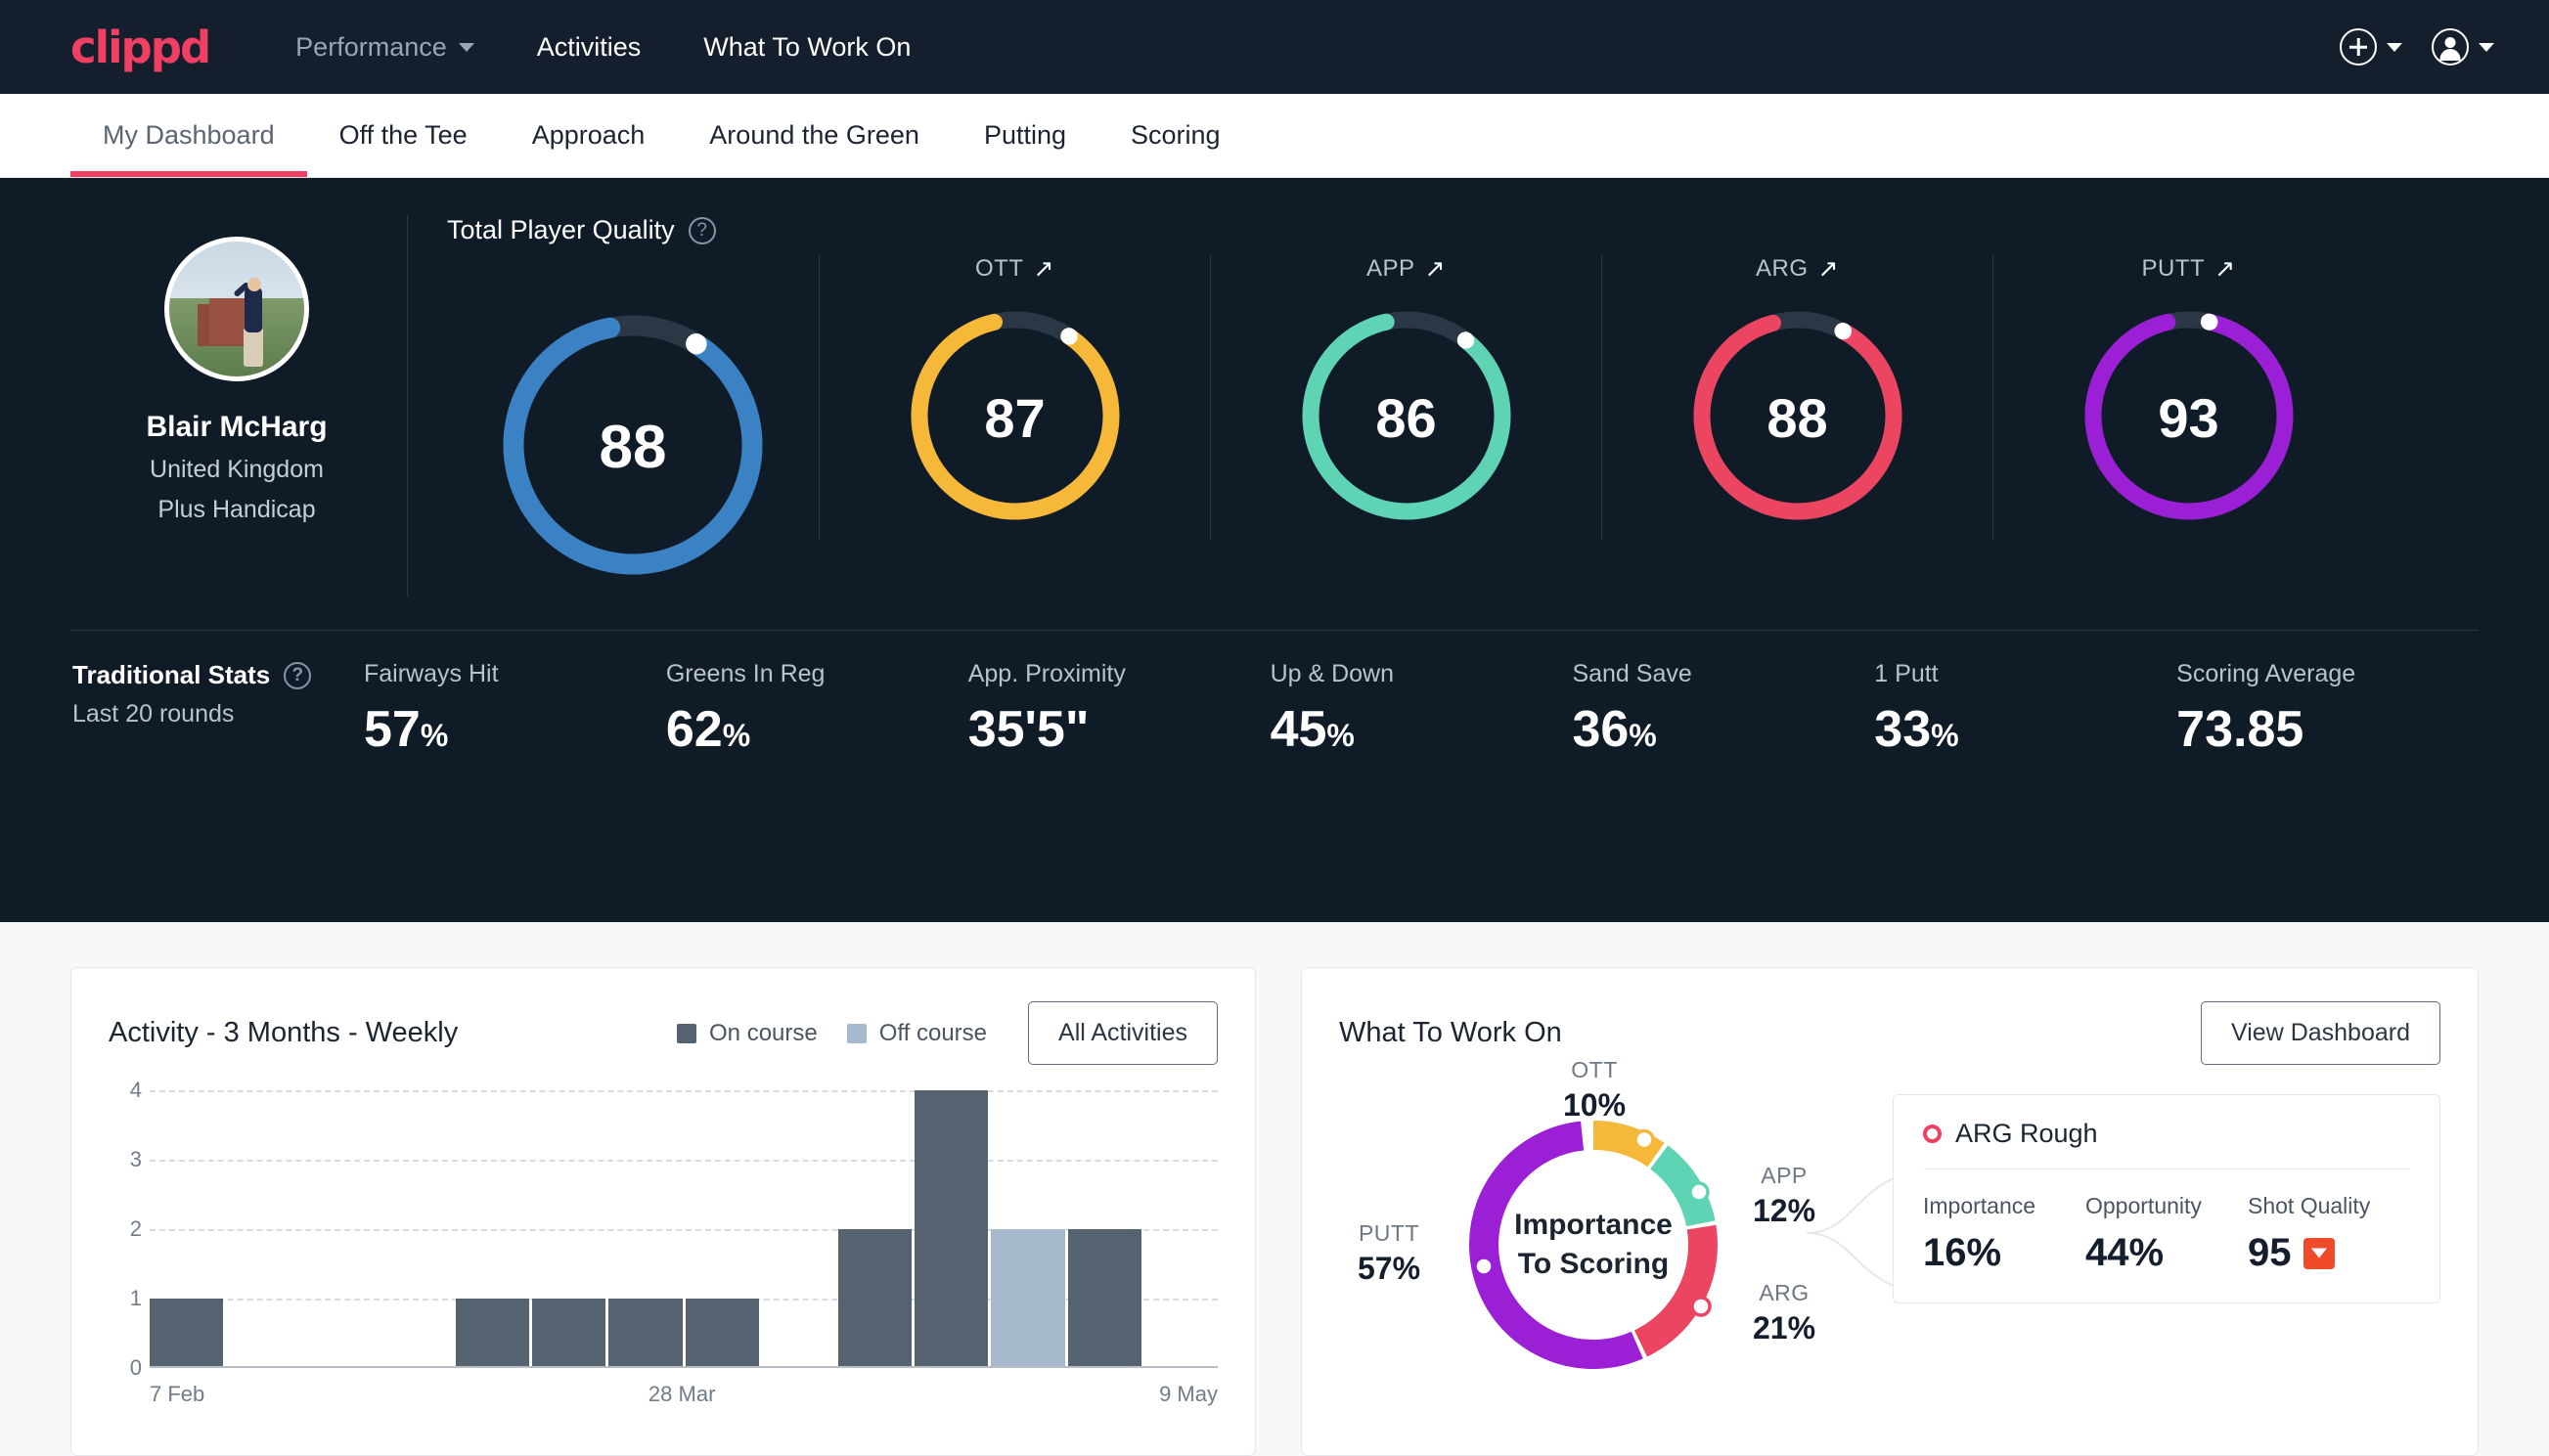 The width and height of the screenshot is (2549, 1456). What do you see at coordinates (2270, 1252) in the screenshot?
I see `metric-value: 95` at bounding box center [2270, 1252].